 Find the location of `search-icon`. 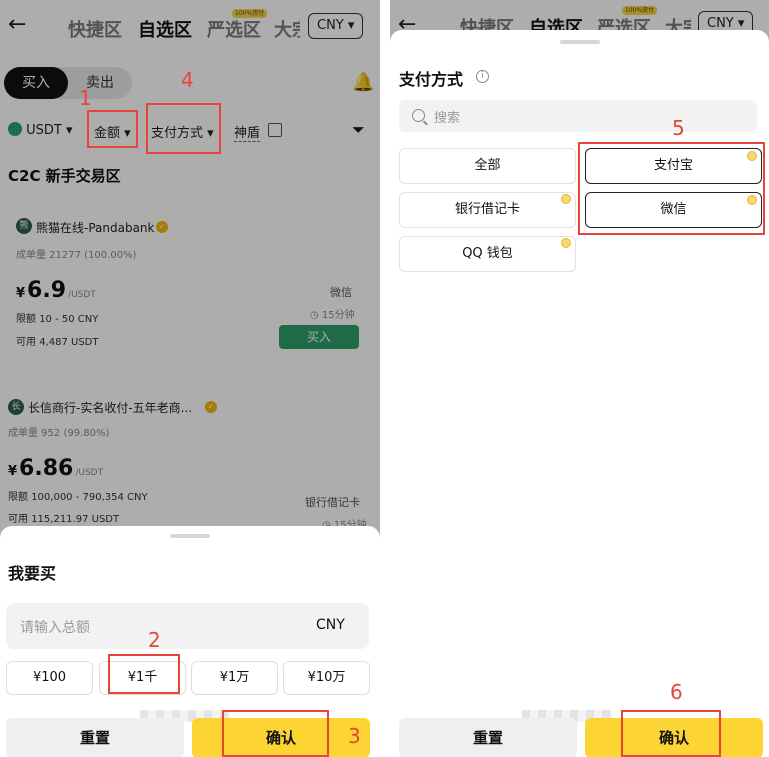

search-icon is located at coordinates (418, 115).